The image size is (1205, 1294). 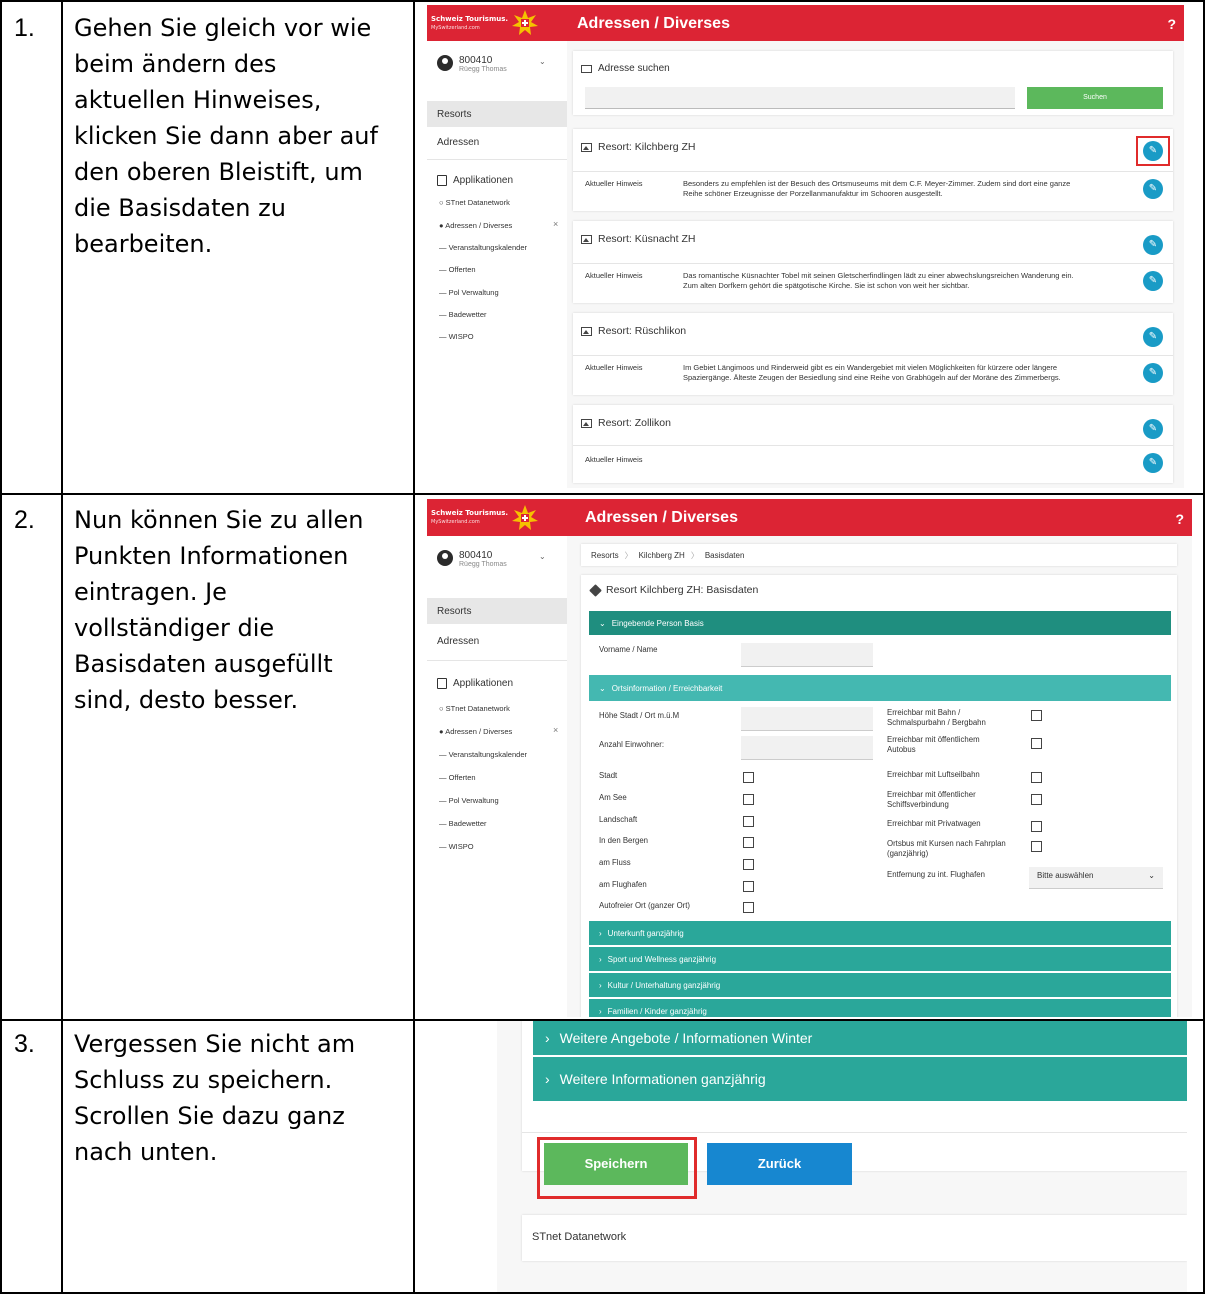 I want to click on field-label: Erreichbar mit öffentlichem Autobus, so click(x=933, y=744).